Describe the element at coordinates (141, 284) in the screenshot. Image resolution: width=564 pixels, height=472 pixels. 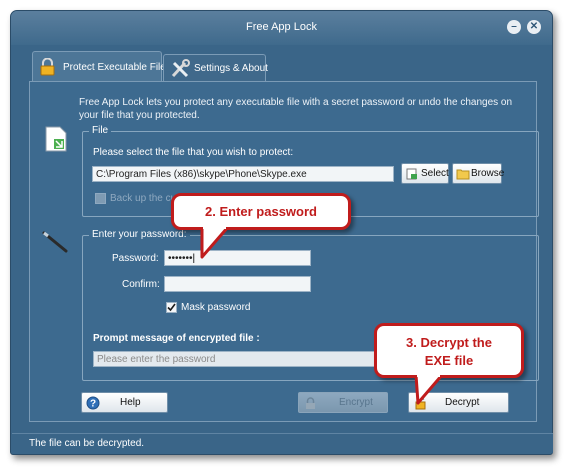
I see `confirm-label: Confirm:` at that location.